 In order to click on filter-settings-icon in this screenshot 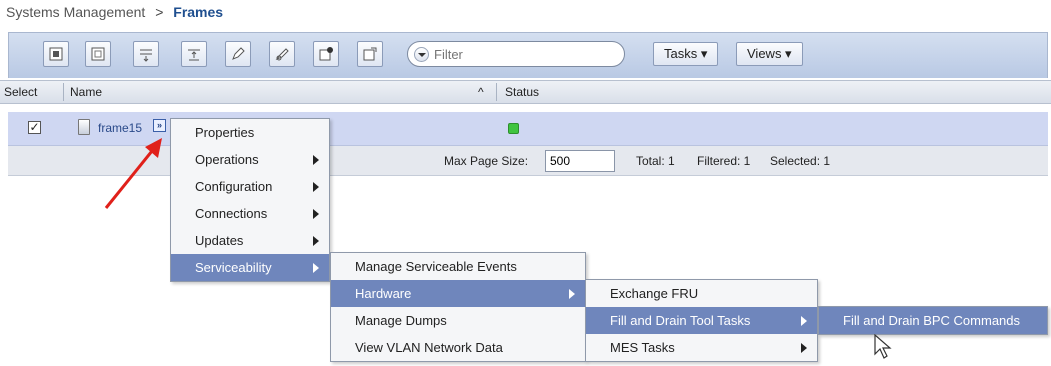, I will do `click(370, 54)`.